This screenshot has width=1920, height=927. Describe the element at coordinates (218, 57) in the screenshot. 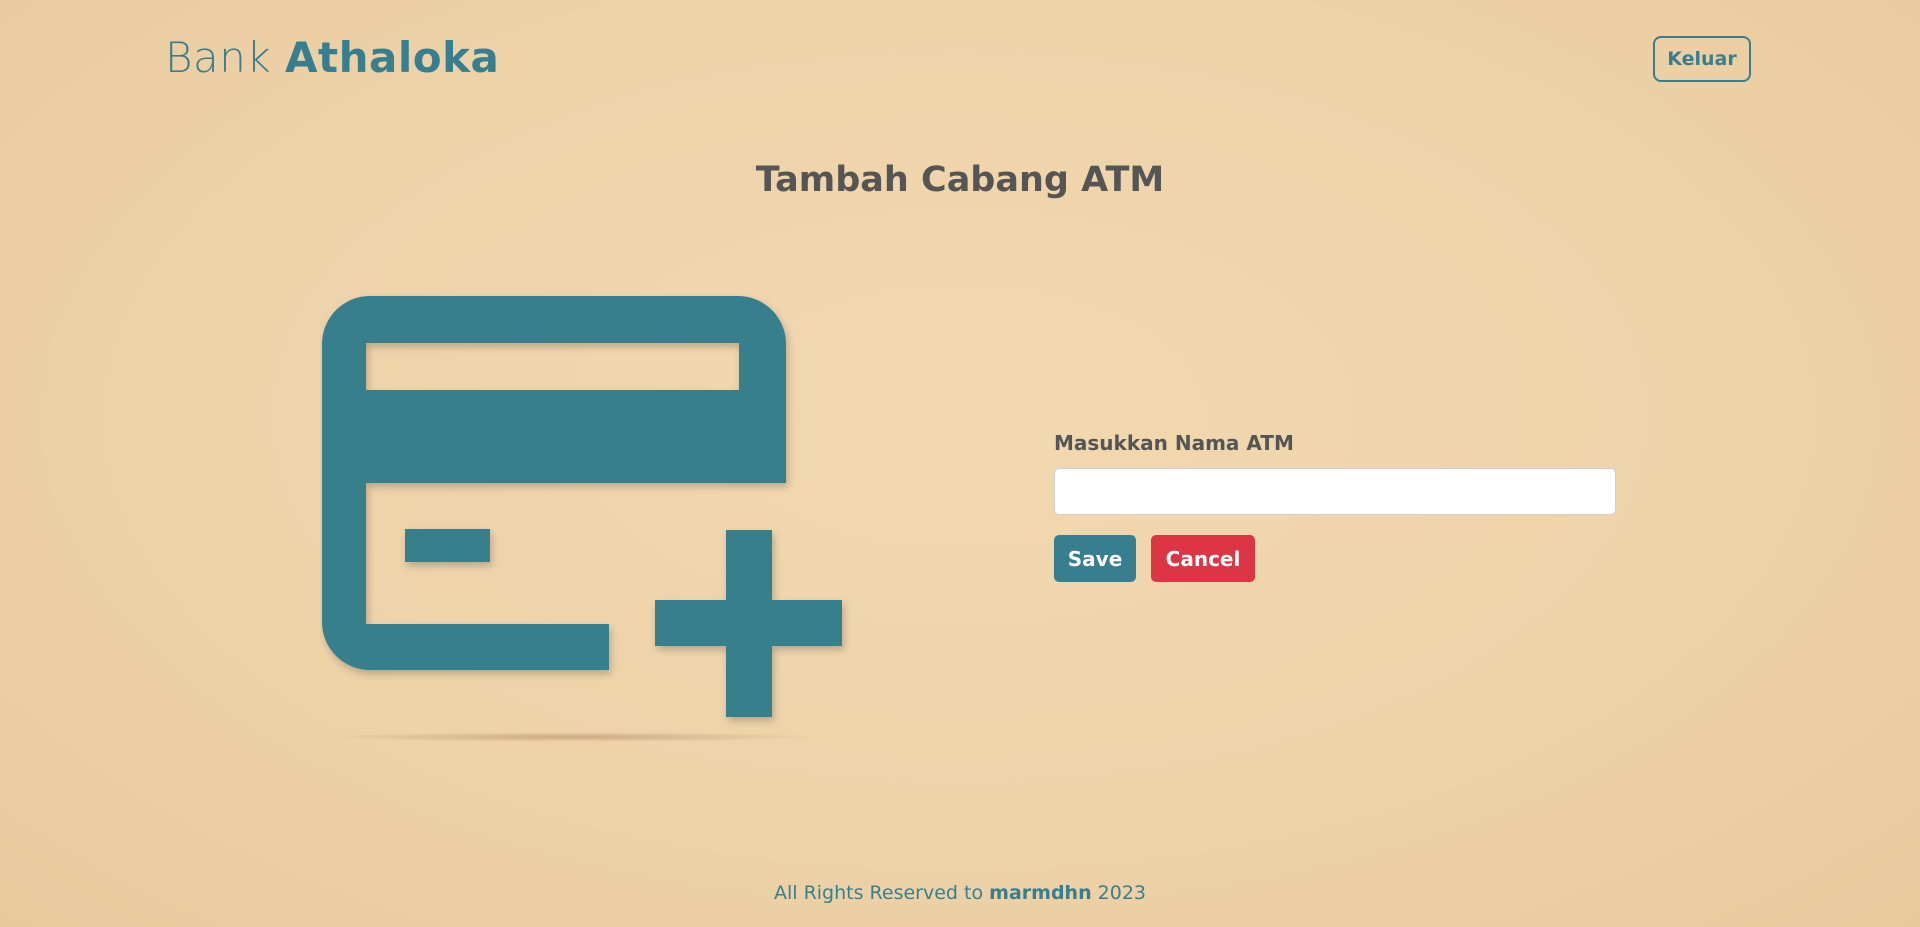

I see `brand-prefix: Bank` at that location.